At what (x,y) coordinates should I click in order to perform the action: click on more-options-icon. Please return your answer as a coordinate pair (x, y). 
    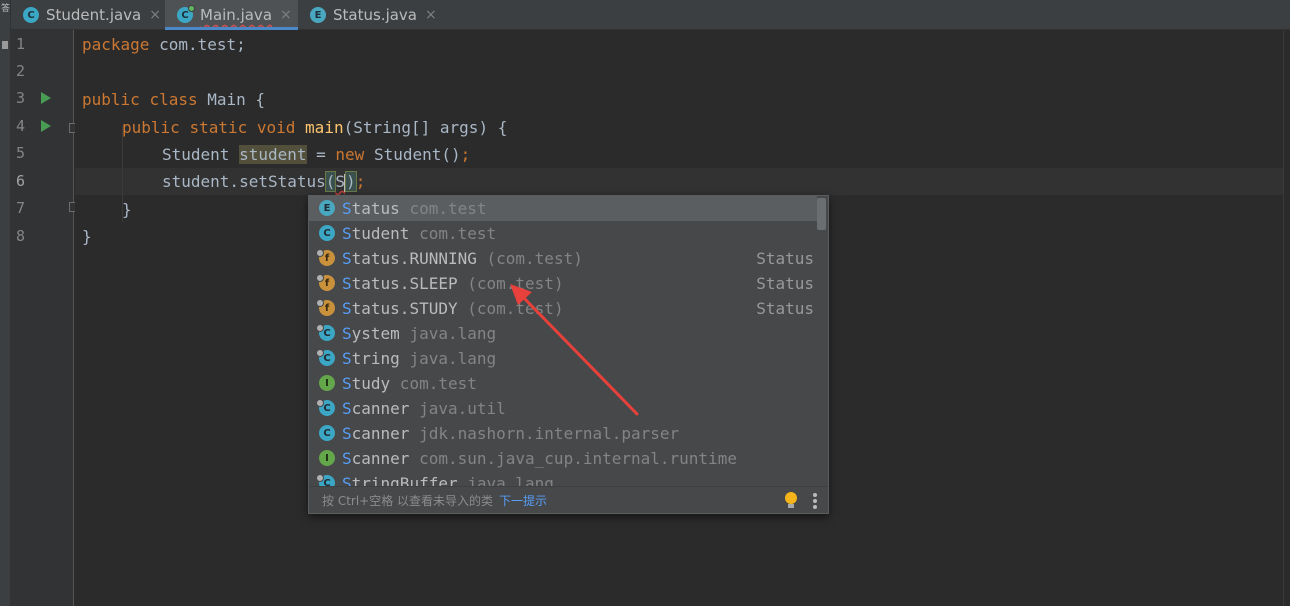
    Looking at the image, I should click on (815, 501).